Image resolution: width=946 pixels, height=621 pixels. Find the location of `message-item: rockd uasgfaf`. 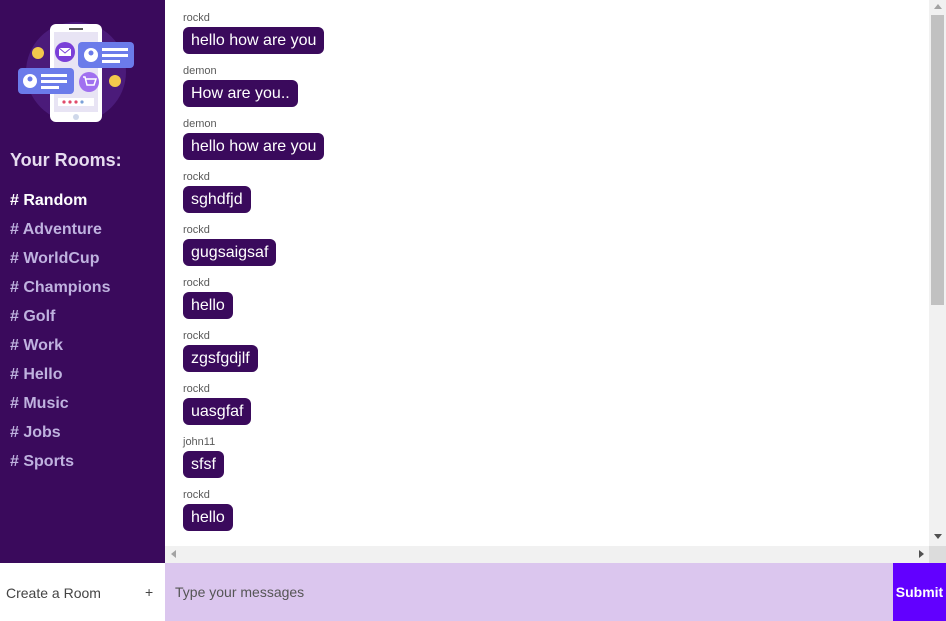

message-item: rockd uasgfaf is located at coordinates (217, 404).